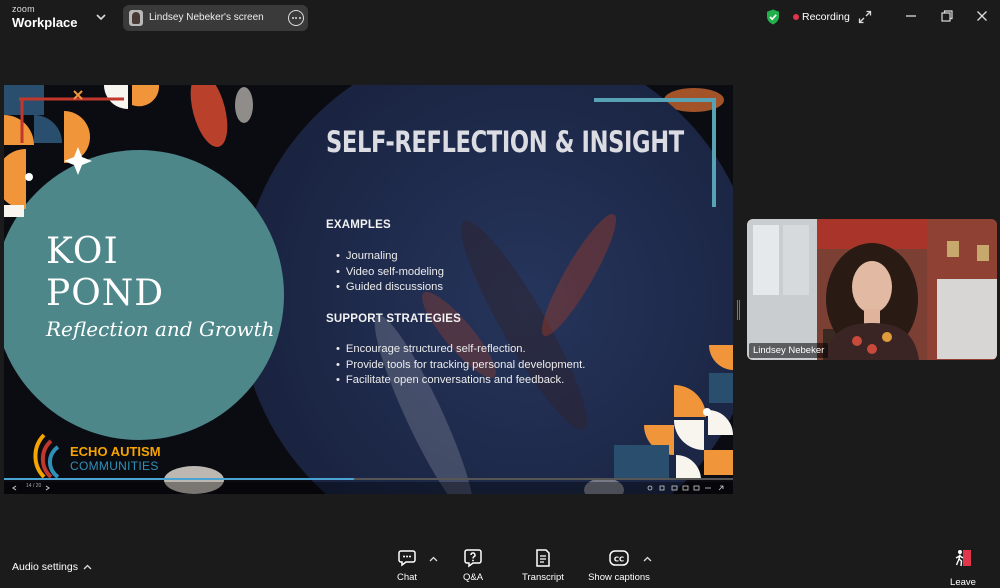  Describe the element at coordinates (136, 18) in the screenshot. I see `sharer-avatar` at that location.